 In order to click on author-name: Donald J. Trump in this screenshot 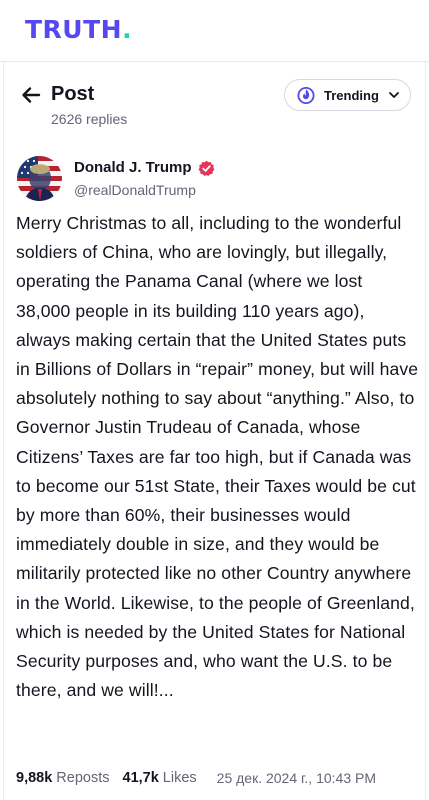, I will do `click(144, 168)`.